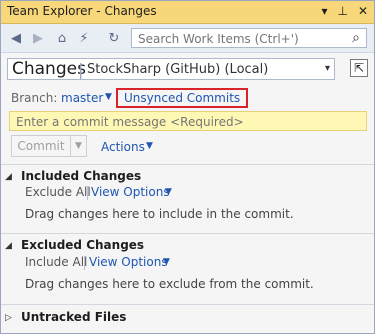  What do you see at coordinates (84, 38) in the screenshot?
I see `connect-icon: ⚡` at bounding box center [84, 38].